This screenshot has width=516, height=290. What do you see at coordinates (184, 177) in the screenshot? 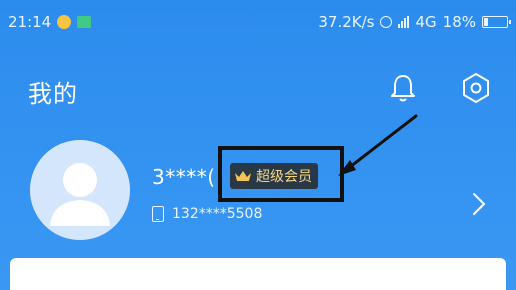
I see `user-name: 3****(` at bounding box center [184, 177].